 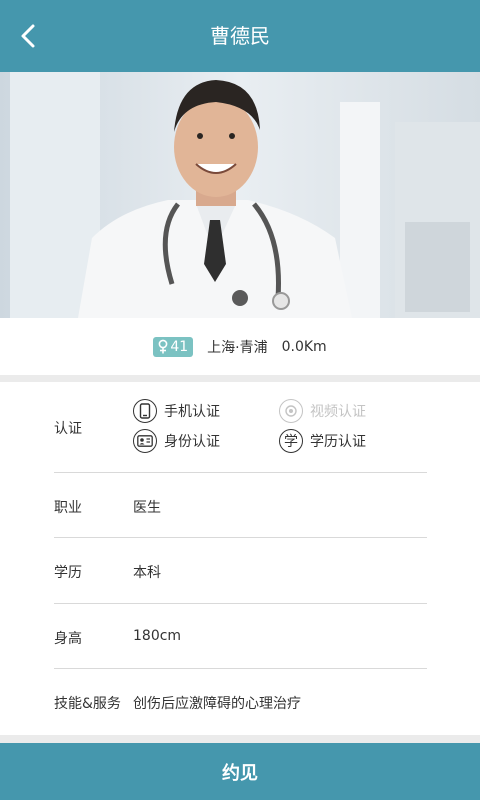 What do you see at coordinates (147, 573) in the screenshot?
I see `education-value: 本科` at bounding box center [147, 573].